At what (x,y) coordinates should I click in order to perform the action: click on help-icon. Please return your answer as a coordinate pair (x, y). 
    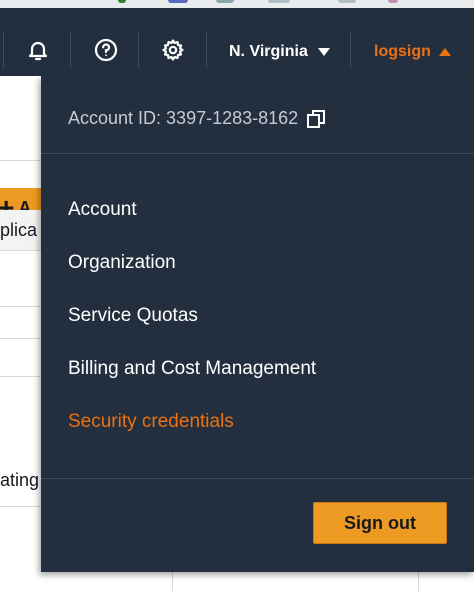
    Looking at the image, I should click on (106, 50).